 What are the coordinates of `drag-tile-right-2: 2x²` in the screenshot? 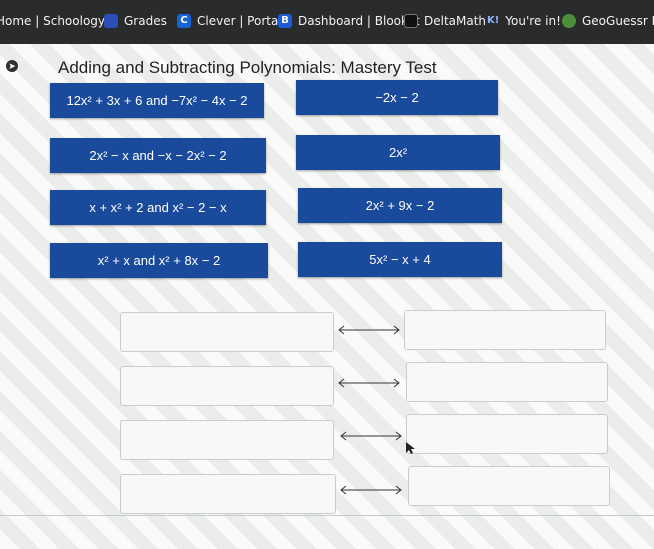 It's located at (398, 152).